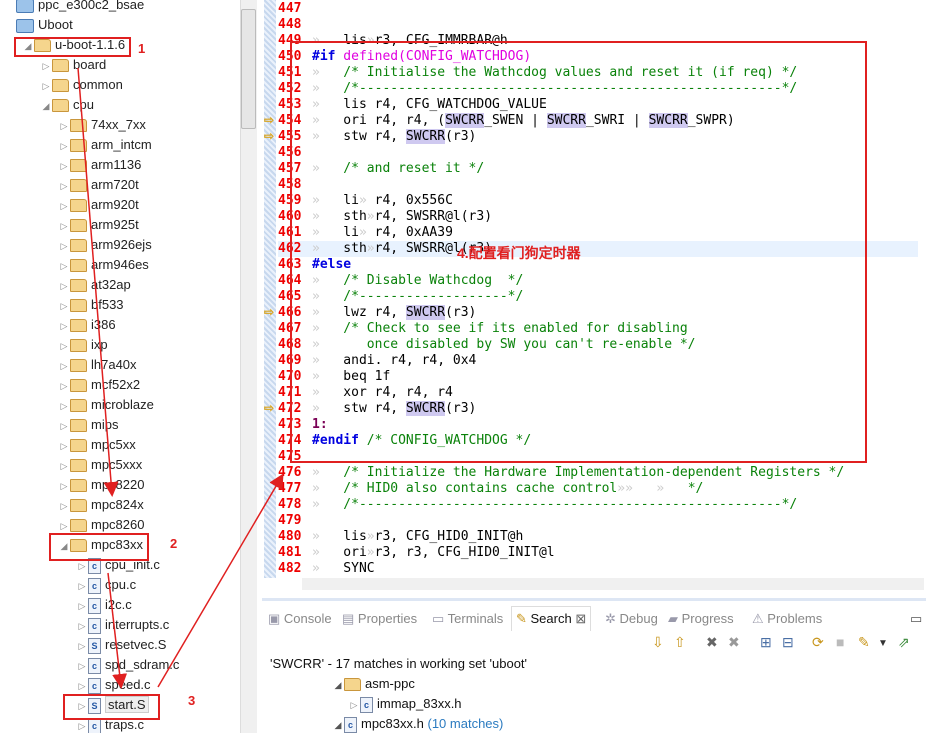  What do you see at coordinates (598, 393) in the screenshot?
I see `code-line: 471 » xor r4, r4, r4` at bounding box center [598, 393].